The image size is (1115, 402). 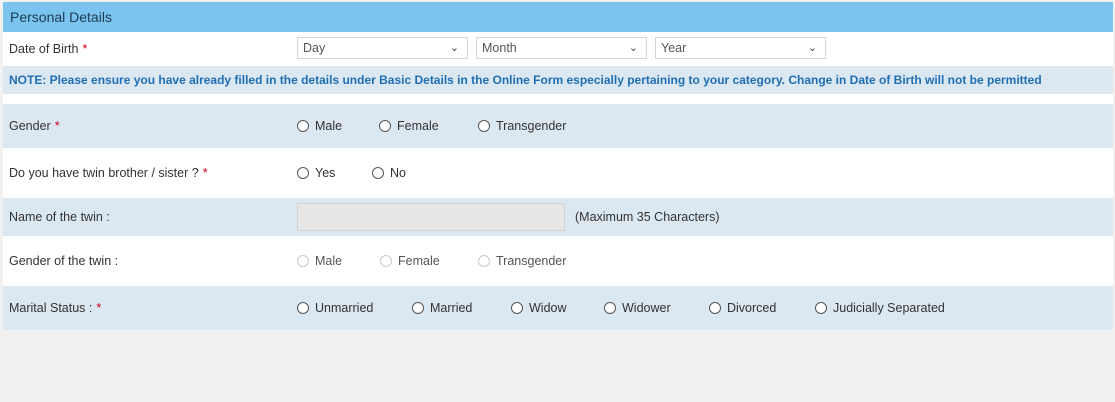 I want to click on gender-label-text: Gender, so click(x=30, y=126).